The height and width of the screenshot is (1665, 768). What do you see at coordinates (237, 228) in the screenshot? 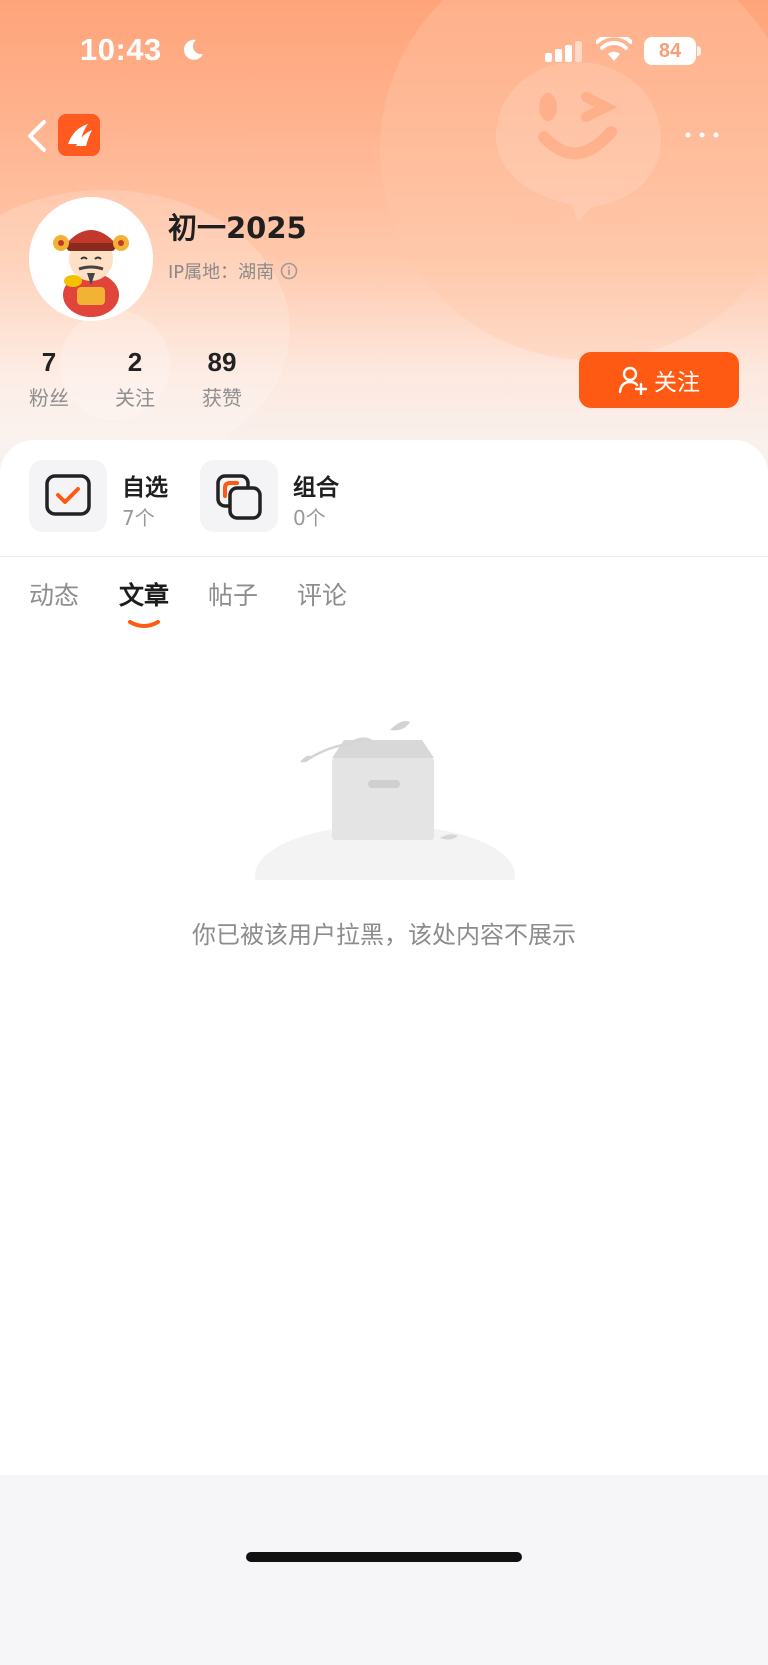
I see `username: 初一2025` at bounding box center [237, 228].